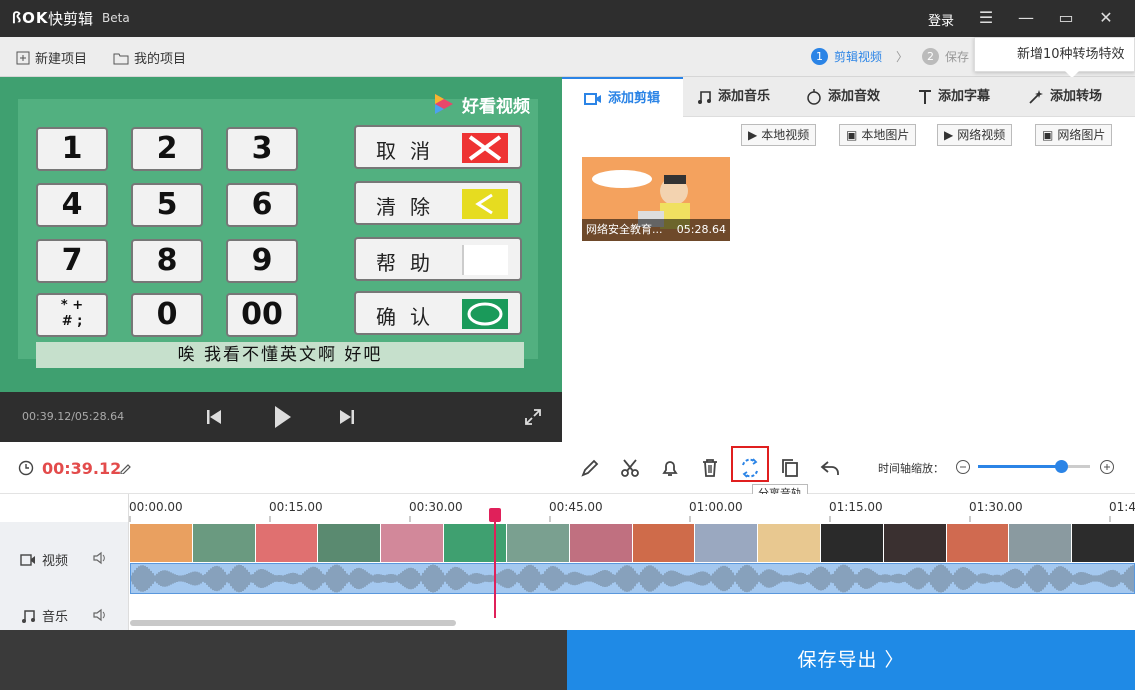  What do you see at coordinates (73, 416) in the screenshot?
I see `playback-time: 00:39.12/05:28.64` at bounding box center [73, 416].